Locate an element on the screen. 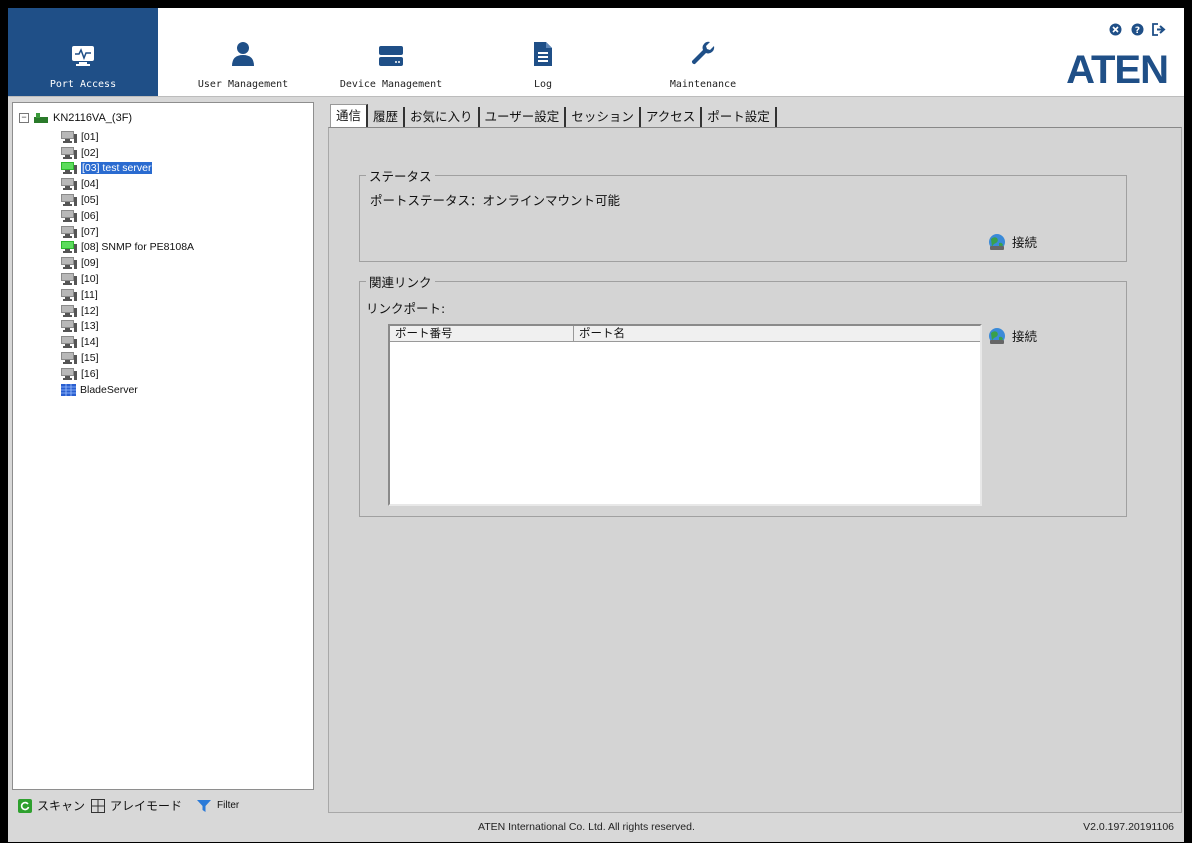 The height and width of the screenshot is (843, 1192). tree-item-label: [05] is located at coordinates (90, 200).